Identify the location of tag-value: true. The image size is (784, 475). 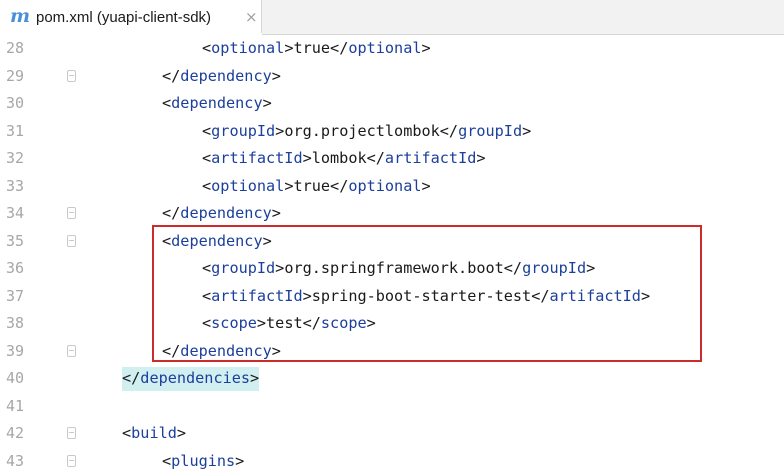
(312, 48).